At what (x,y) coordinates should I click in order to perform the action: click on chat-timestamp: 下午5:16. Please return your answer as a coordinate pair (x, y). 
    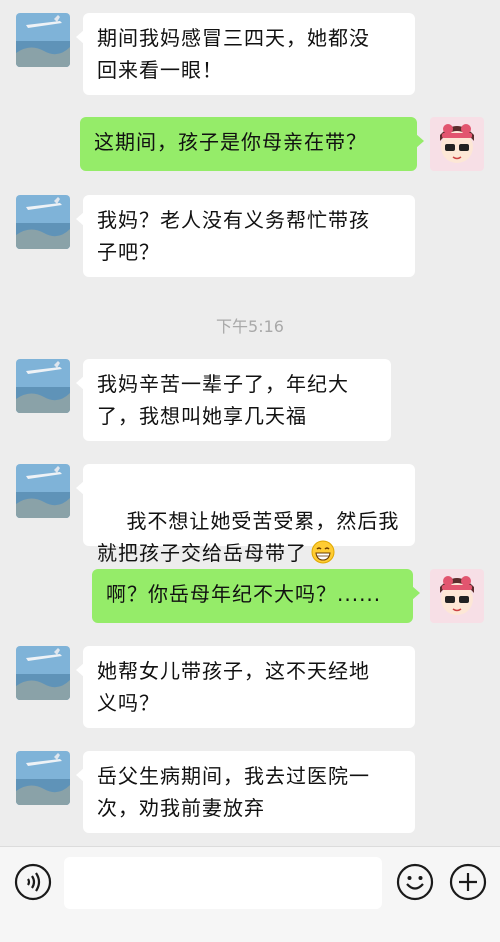
    Looking at the image, I should click on (250, 326).